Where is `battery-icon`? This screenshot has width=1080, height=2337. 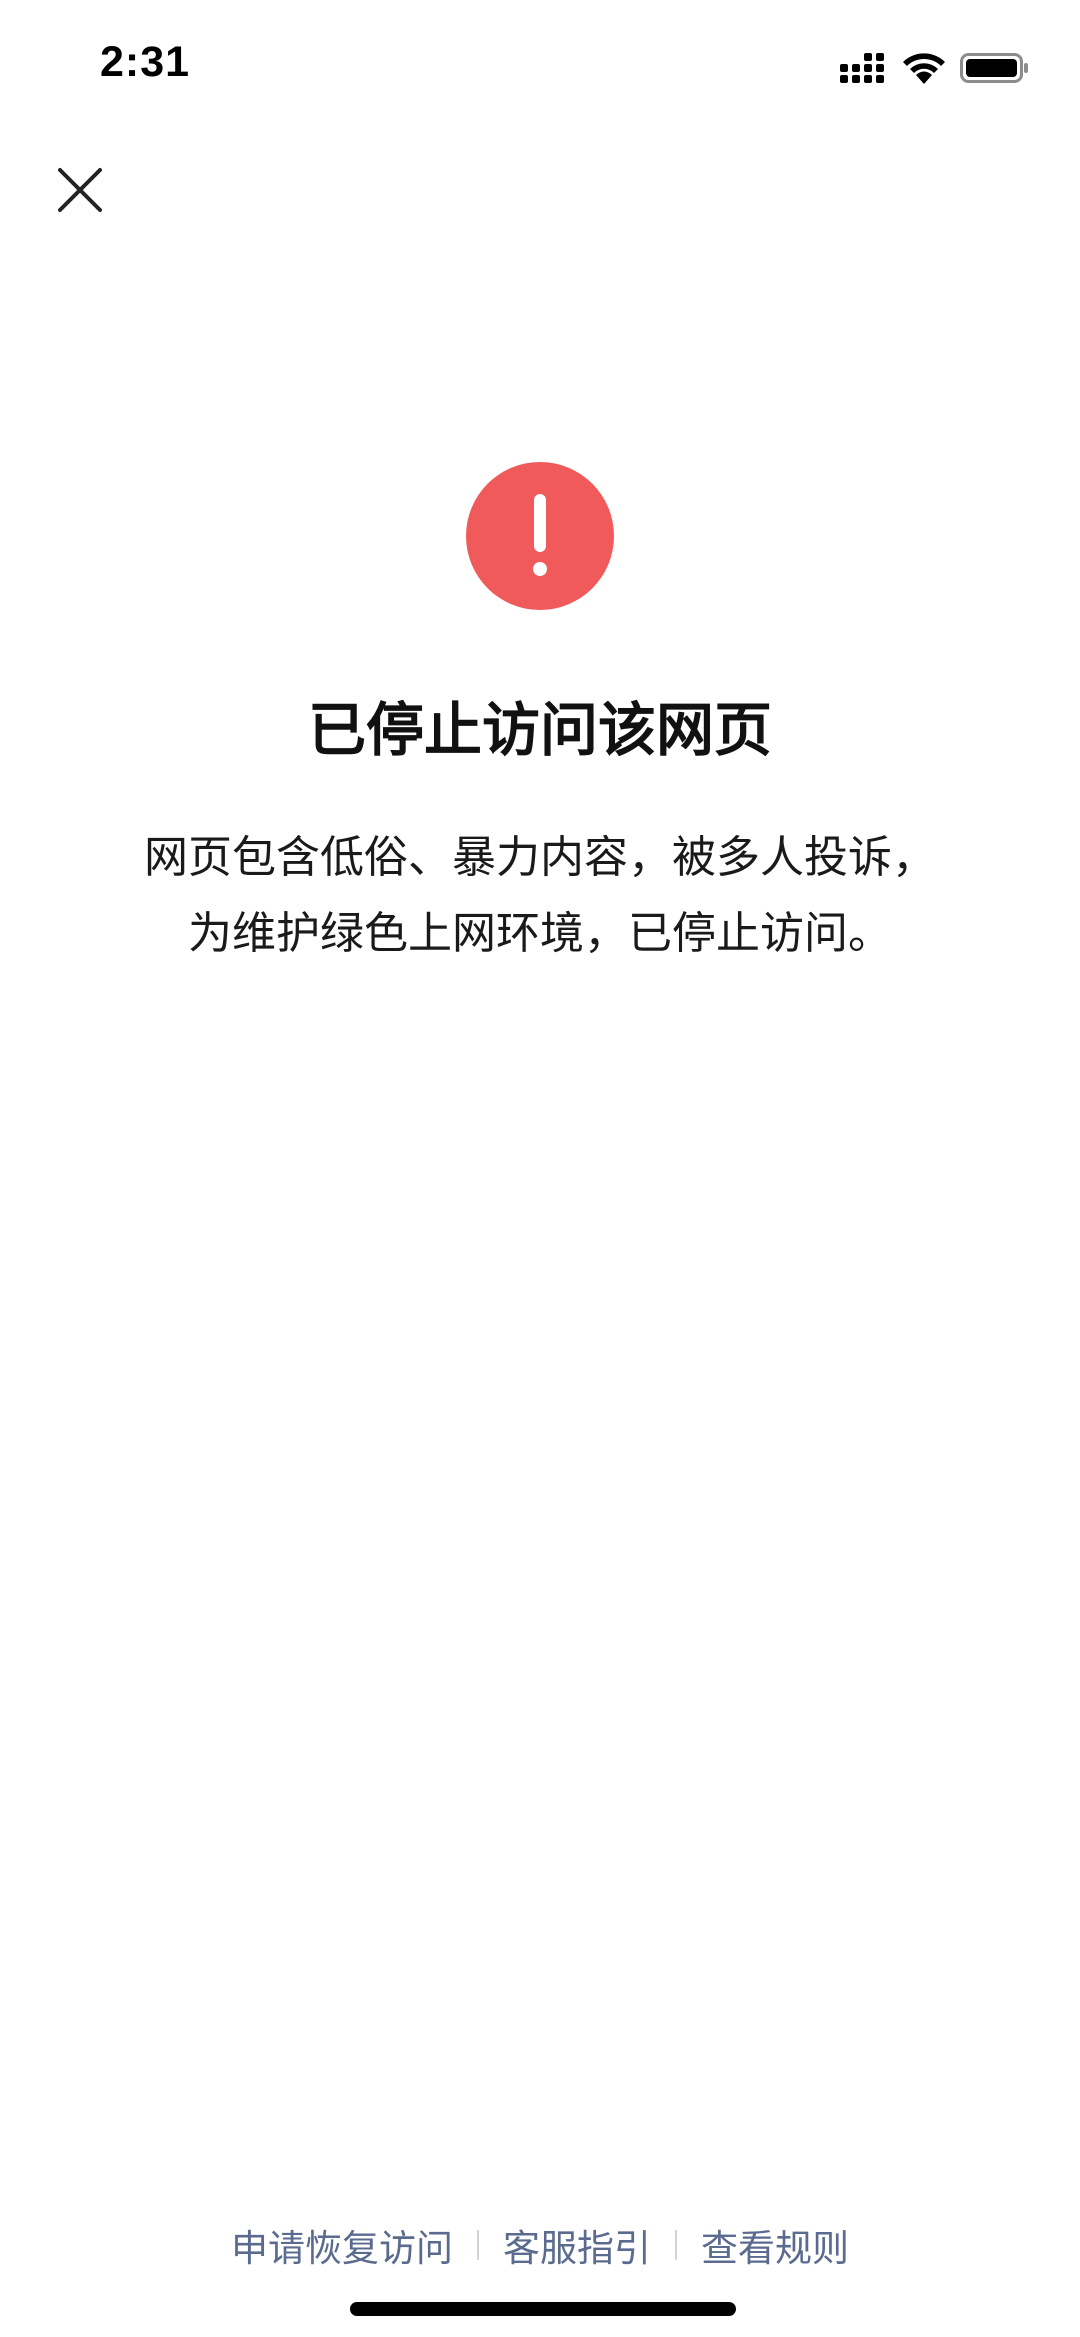
battery-icon is located at coordinates (994, 68).